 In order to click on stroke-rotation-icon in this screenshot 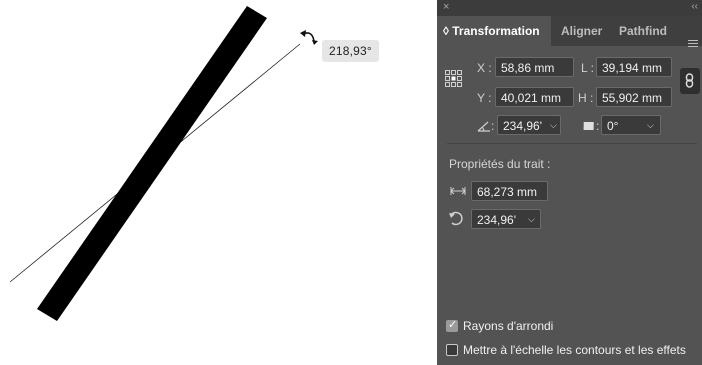, I will do `click(456, 218)`.